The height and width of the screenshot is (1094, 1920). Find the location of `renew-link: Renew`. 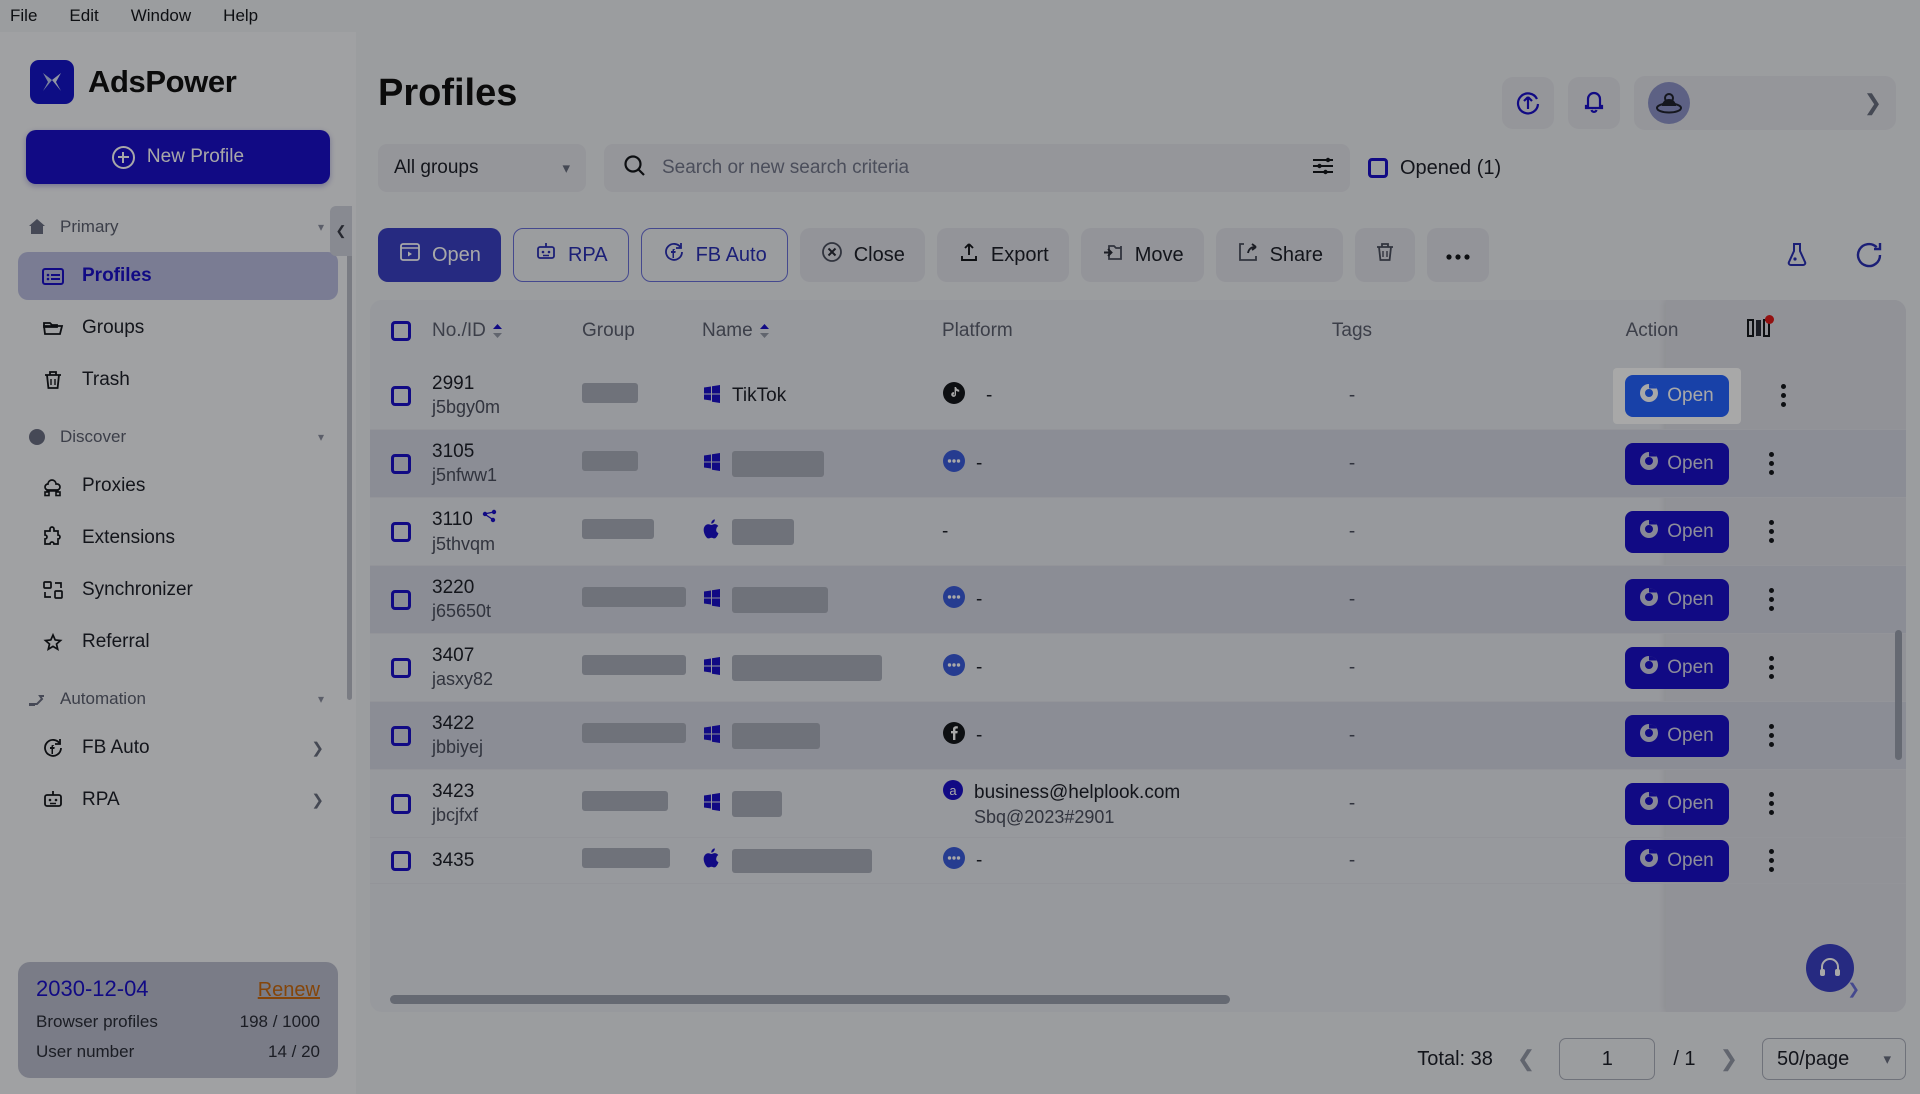

renew-link: Renew is located at coordinates (289, 990).